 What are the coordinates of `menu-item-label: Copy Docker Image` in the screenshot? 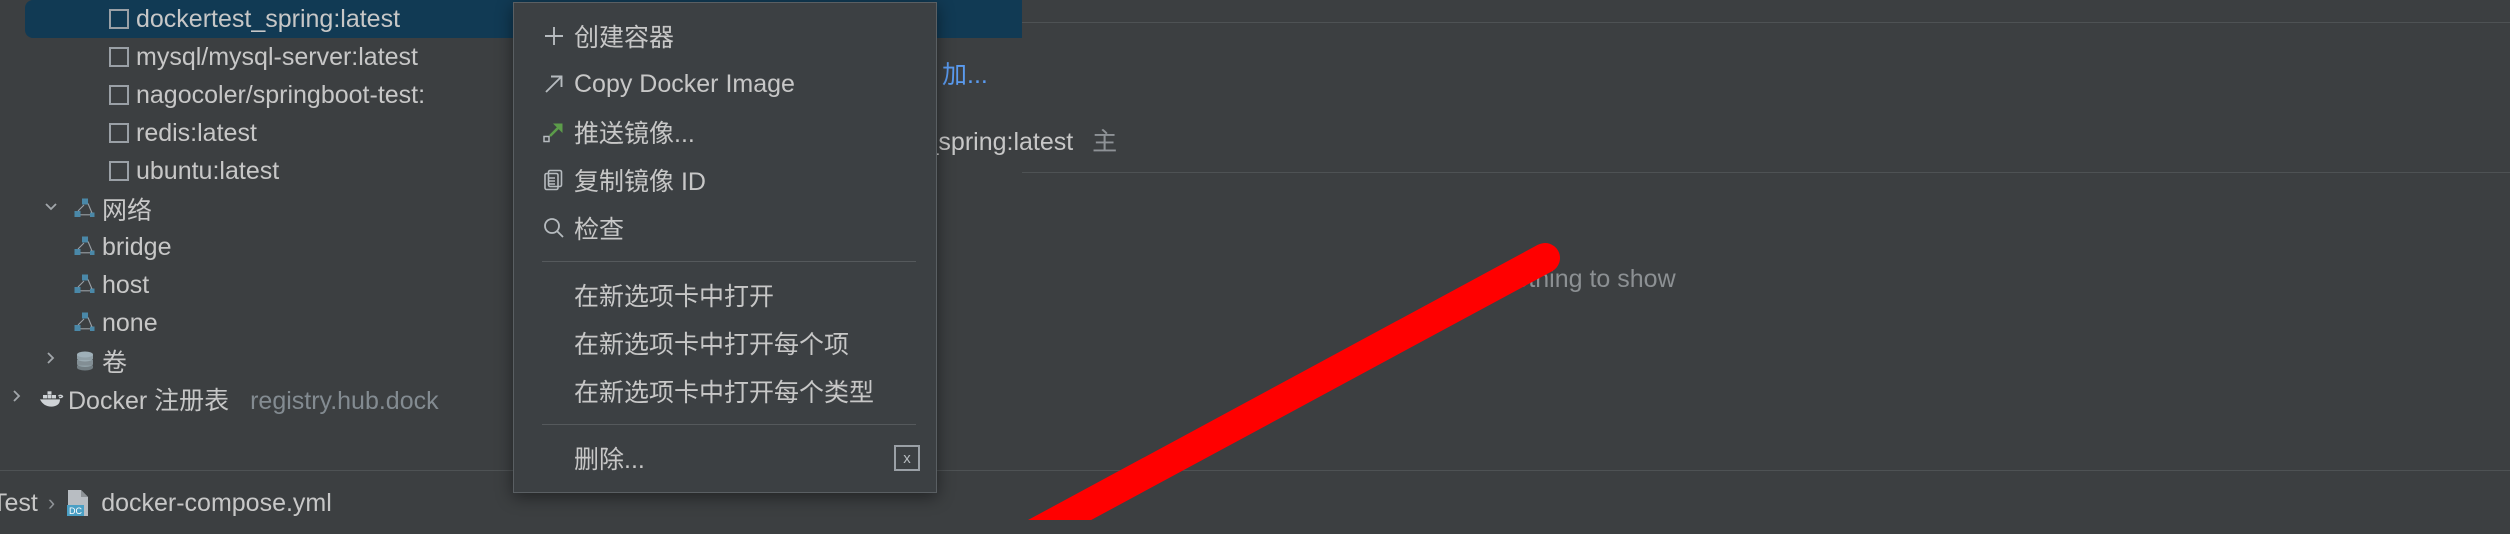 It's located at (684, 83).